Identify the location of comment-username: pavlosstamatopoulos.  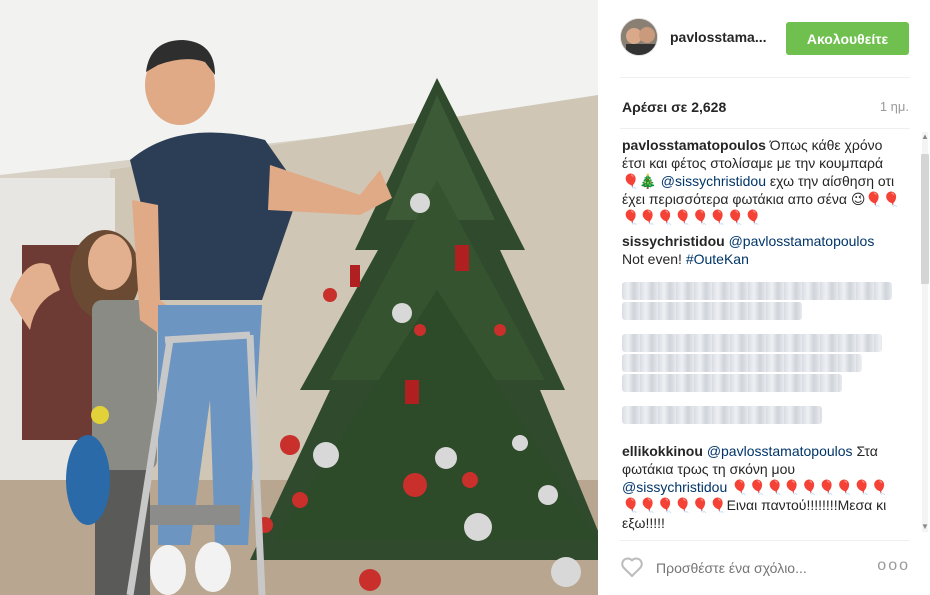
(694, 145).